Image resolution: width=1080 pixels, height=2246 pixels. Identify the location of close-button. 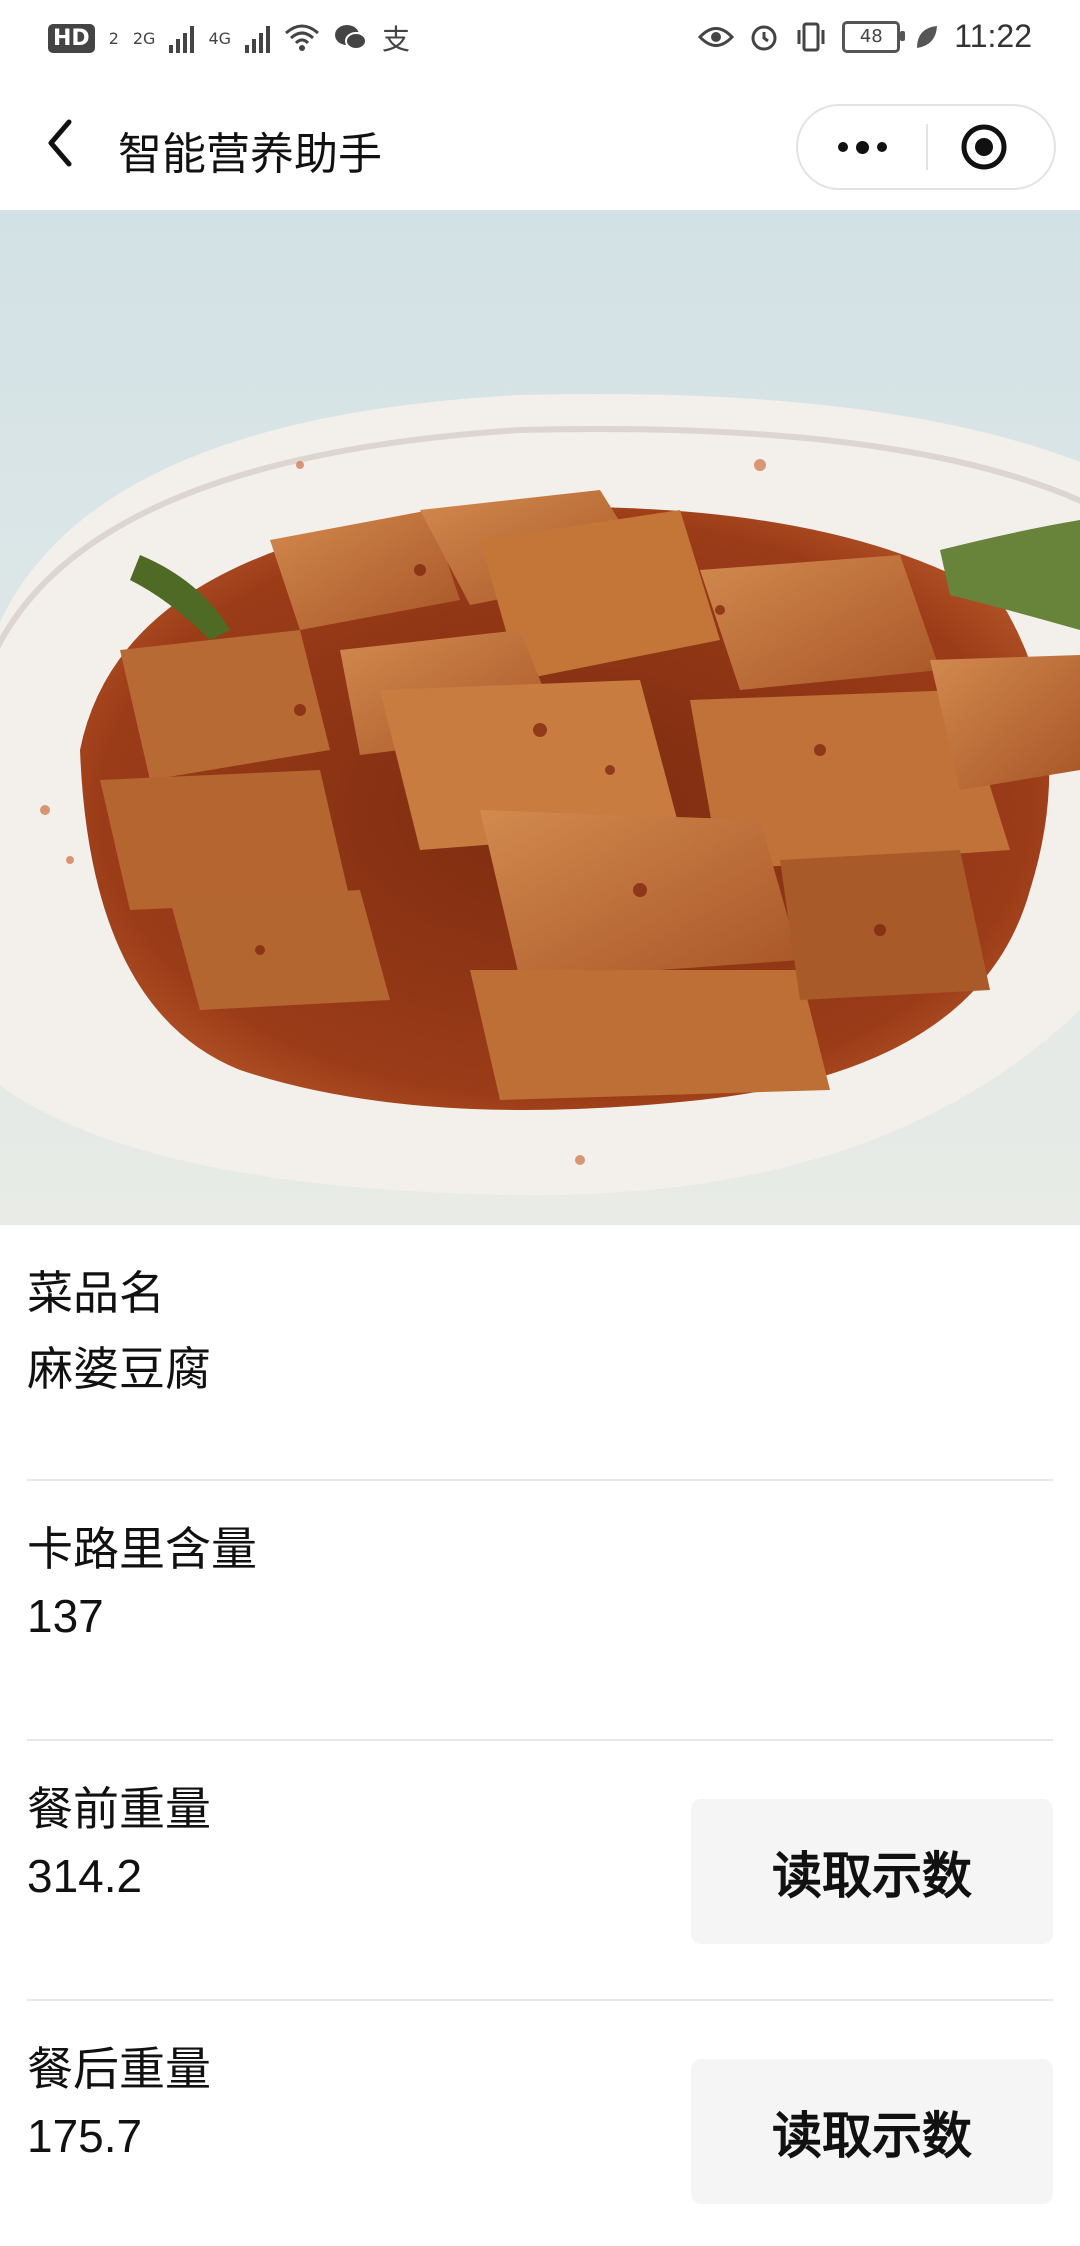
(984, 147).